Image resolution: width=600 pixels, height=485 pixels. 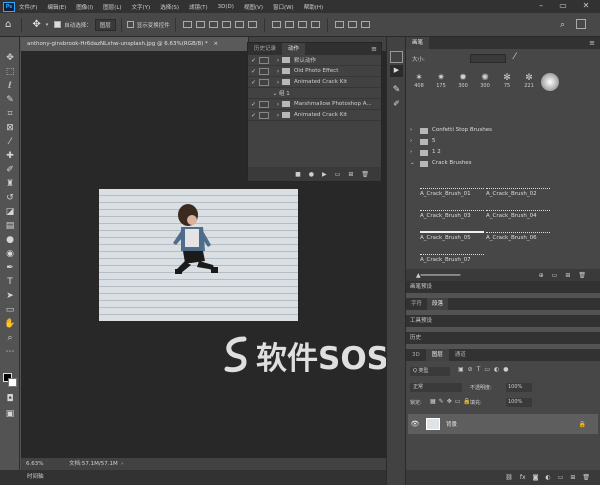 I want to click on screen-mode-icon: ▣, so click(x=10, y=414).